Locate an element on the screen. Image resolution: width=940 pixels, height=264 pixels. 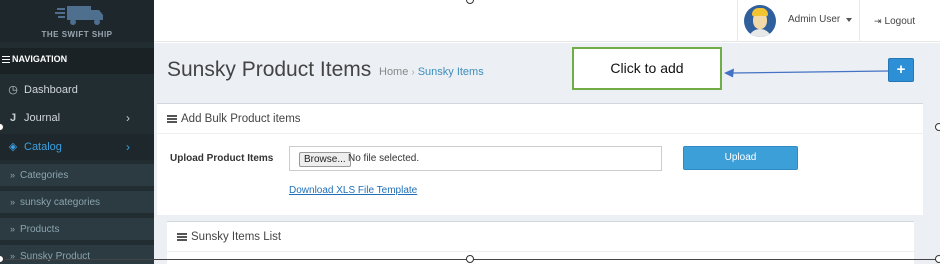
sidebar-subitem-categories: » Categories is located at coordinates (77, 175).